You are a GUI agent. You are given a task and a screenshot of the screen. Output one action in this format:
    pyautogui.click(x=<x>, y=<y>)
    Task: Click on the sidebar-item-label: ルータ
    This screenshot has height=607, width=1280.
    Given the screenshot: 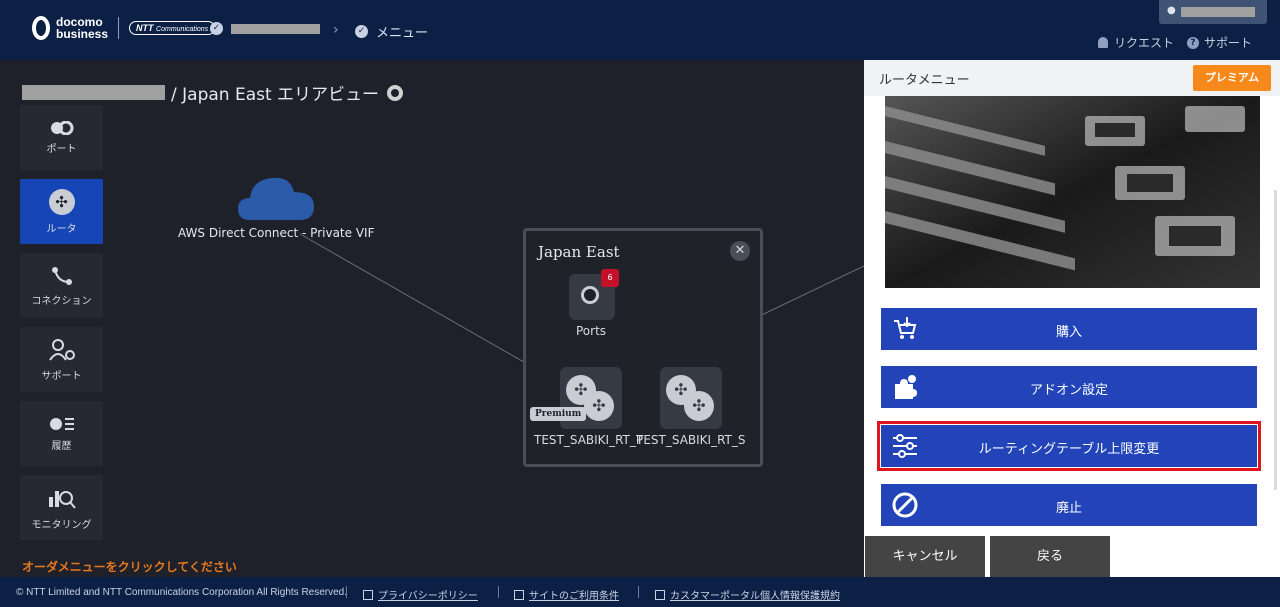 What is the action you would take?
    pyautogui.click(x=61, y=229)
    